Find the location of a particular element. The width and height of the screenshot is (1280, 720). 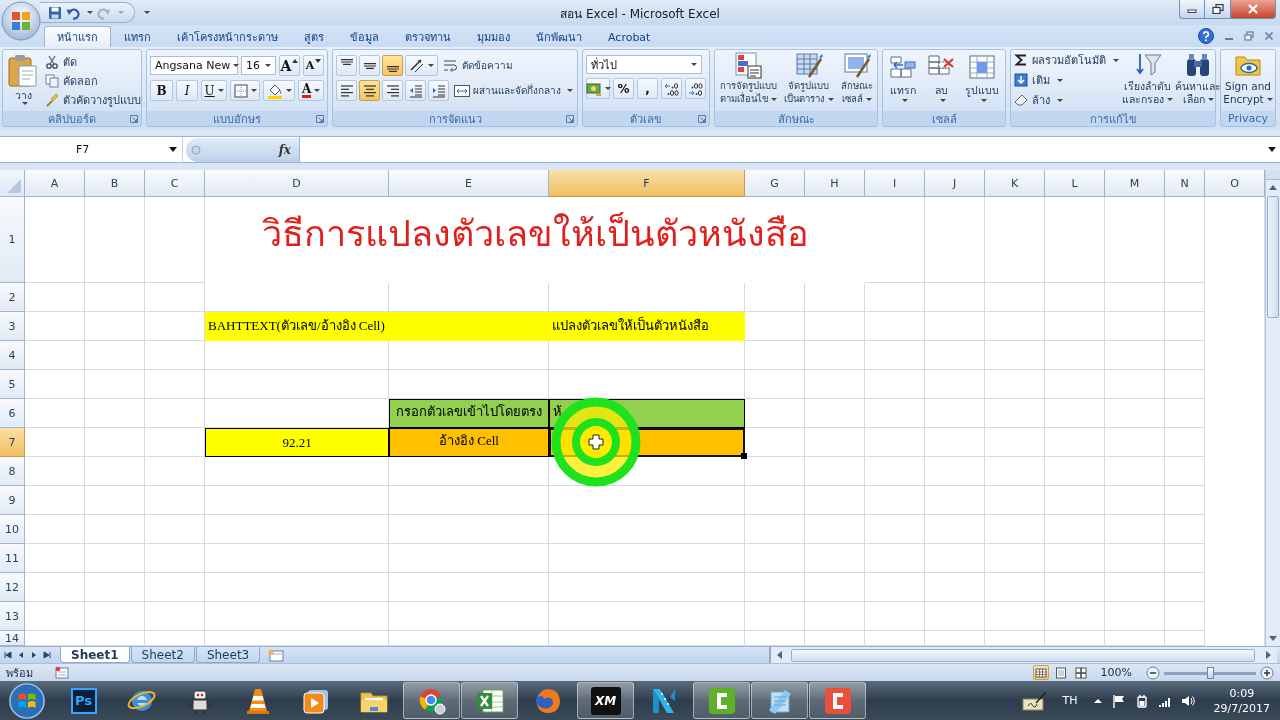

row-header: 12 is located at coordinates (12, 587).